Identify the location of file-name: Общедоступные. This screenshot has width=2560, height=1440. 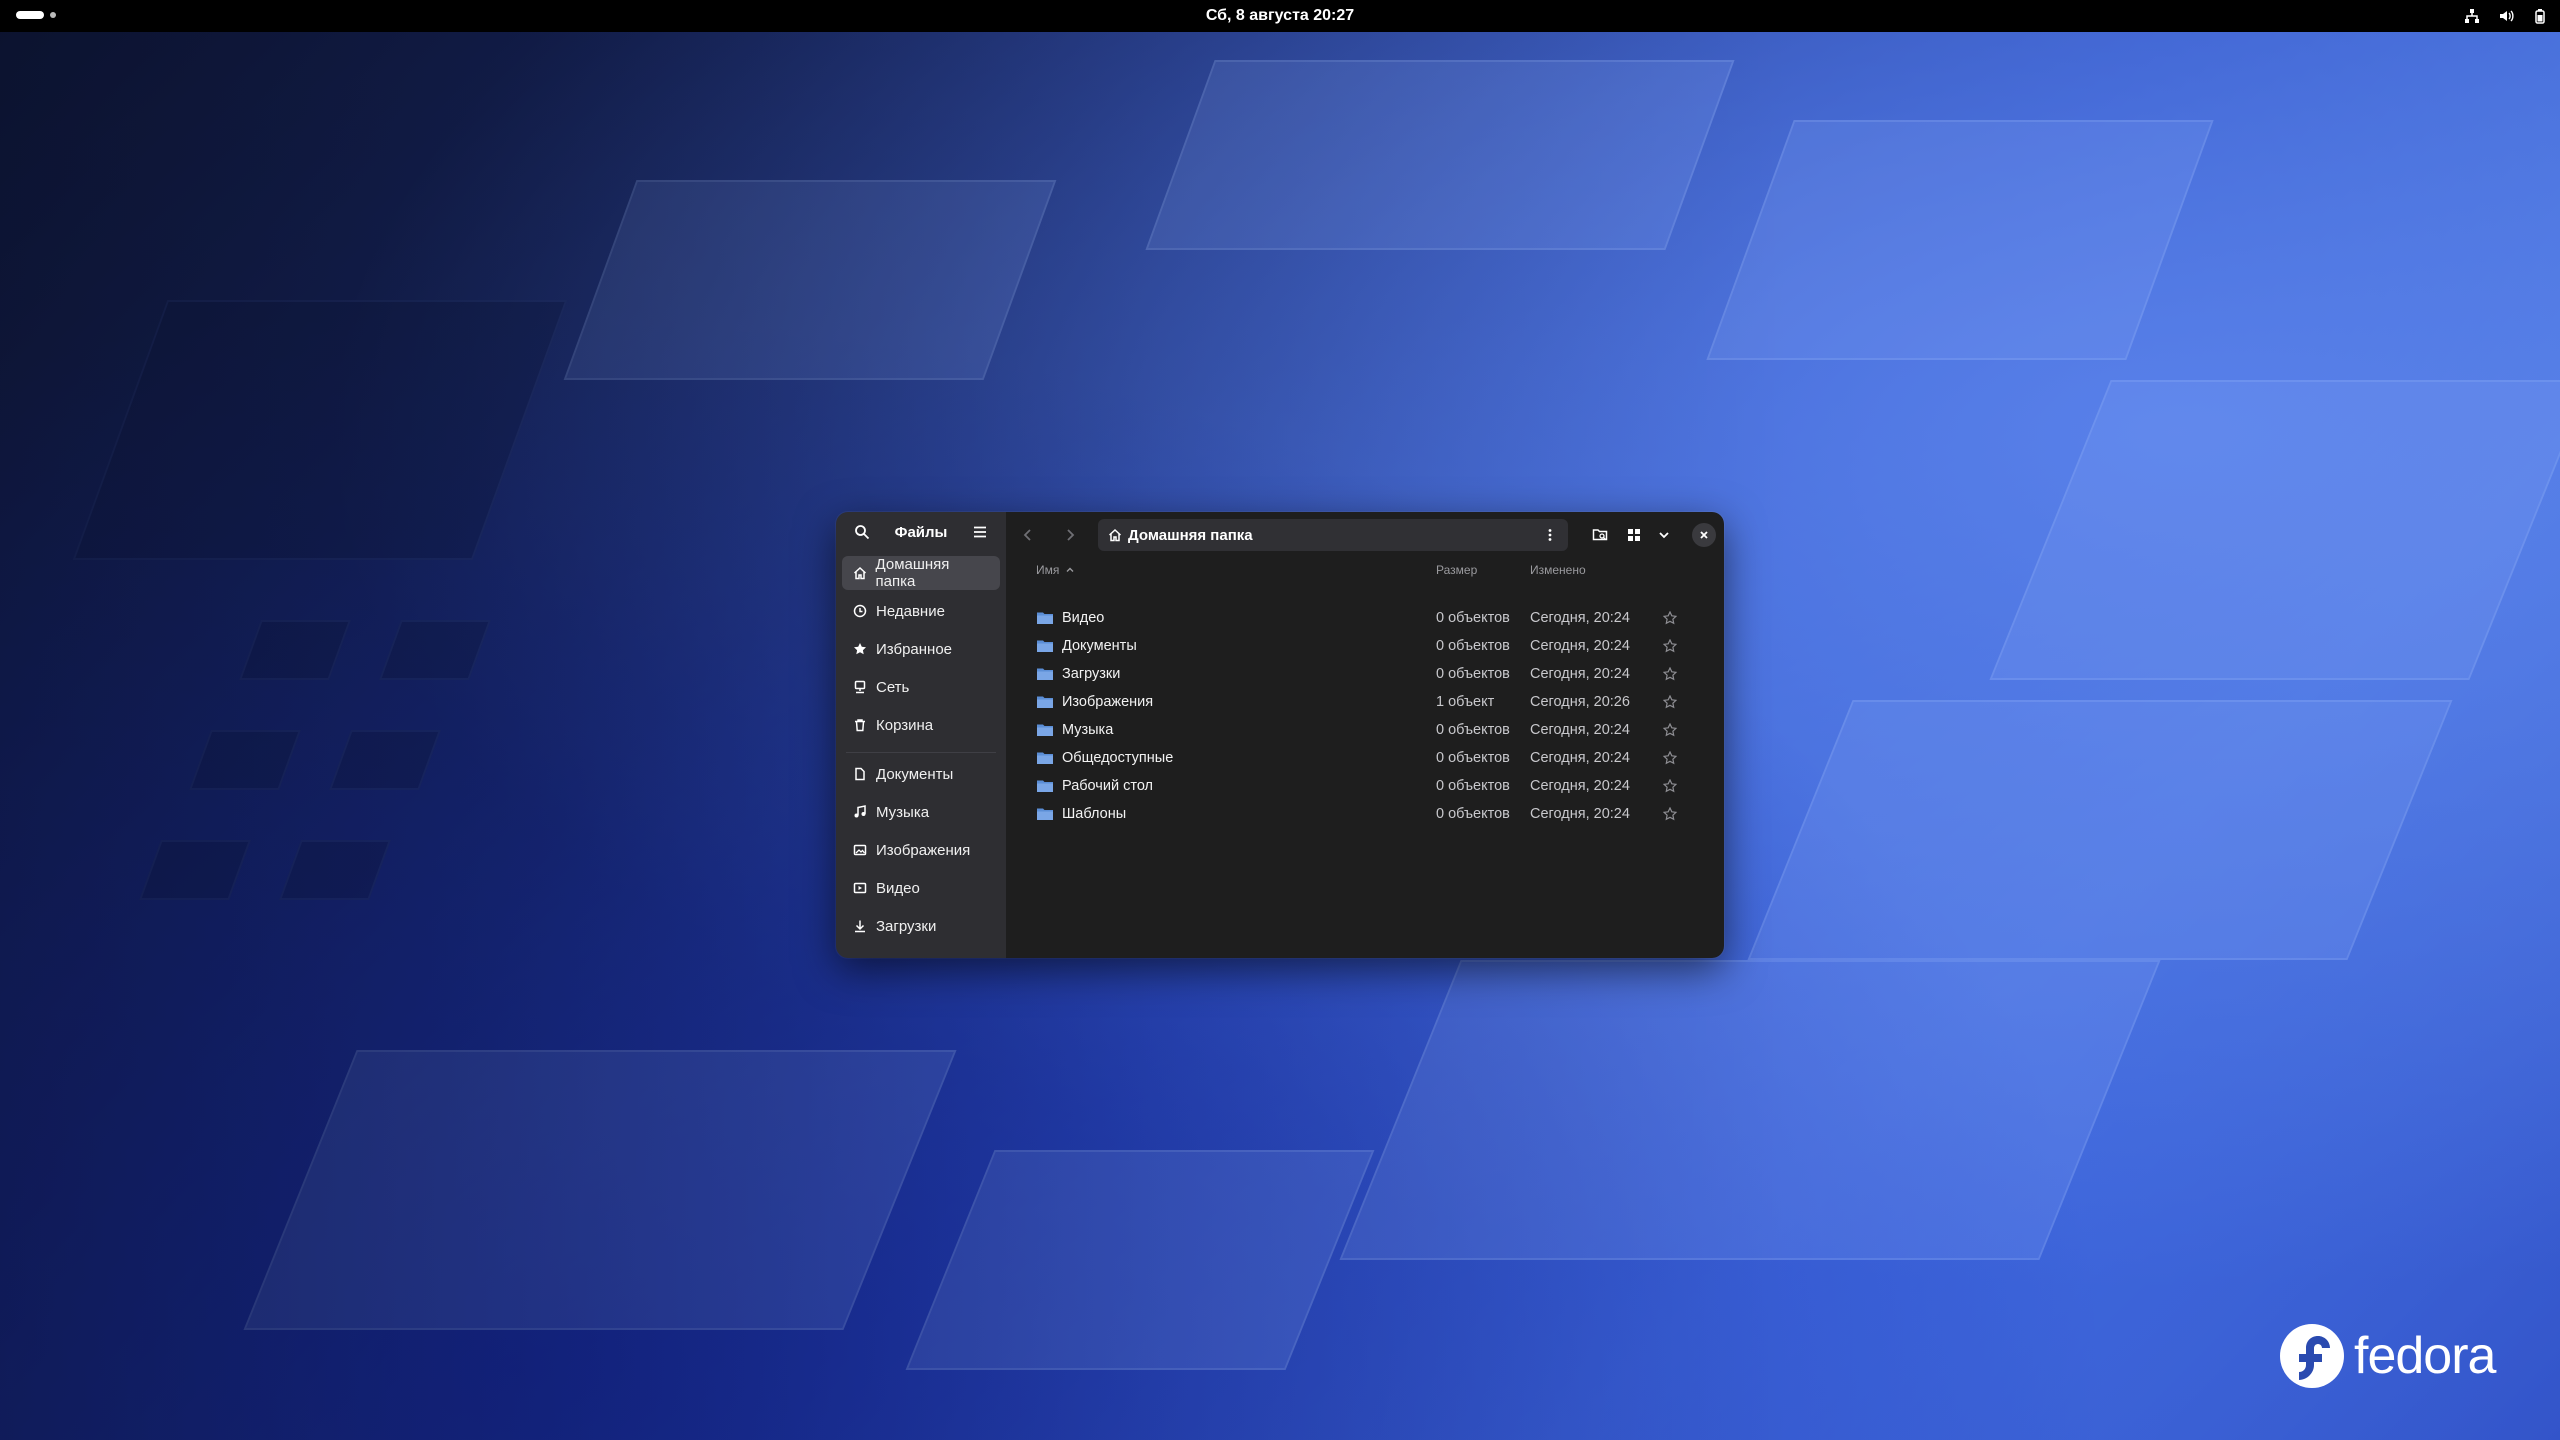
(1118, 758).